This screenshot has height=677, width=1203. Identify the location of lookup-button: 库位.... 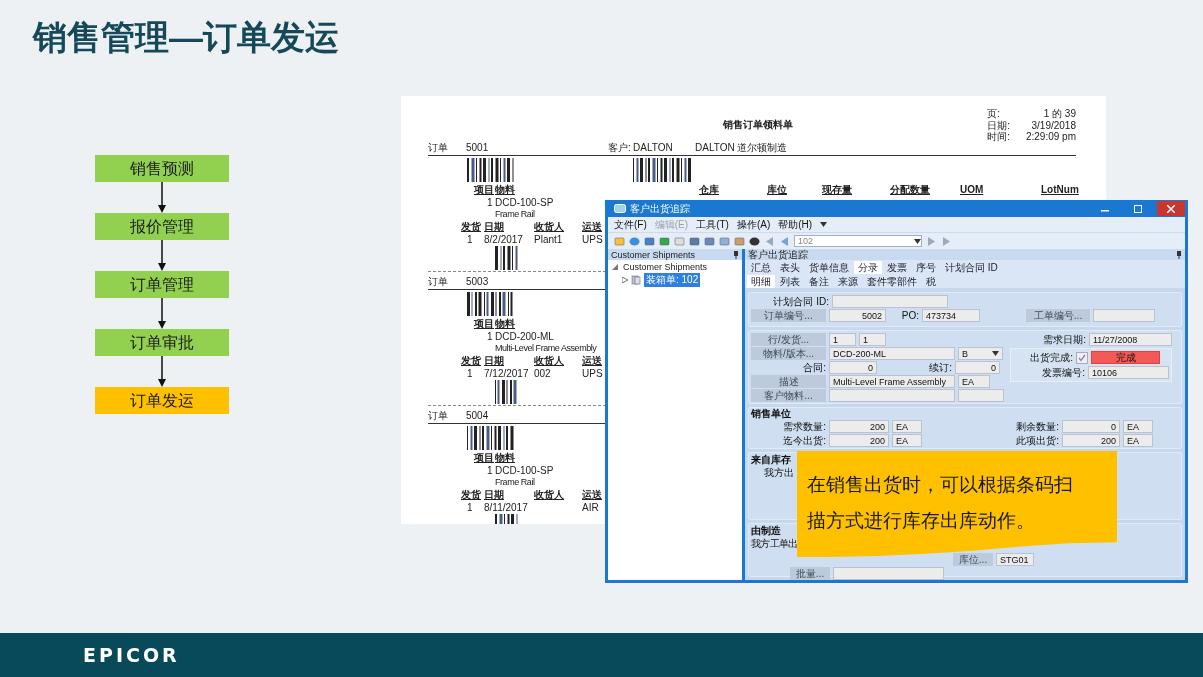
(973, 559).